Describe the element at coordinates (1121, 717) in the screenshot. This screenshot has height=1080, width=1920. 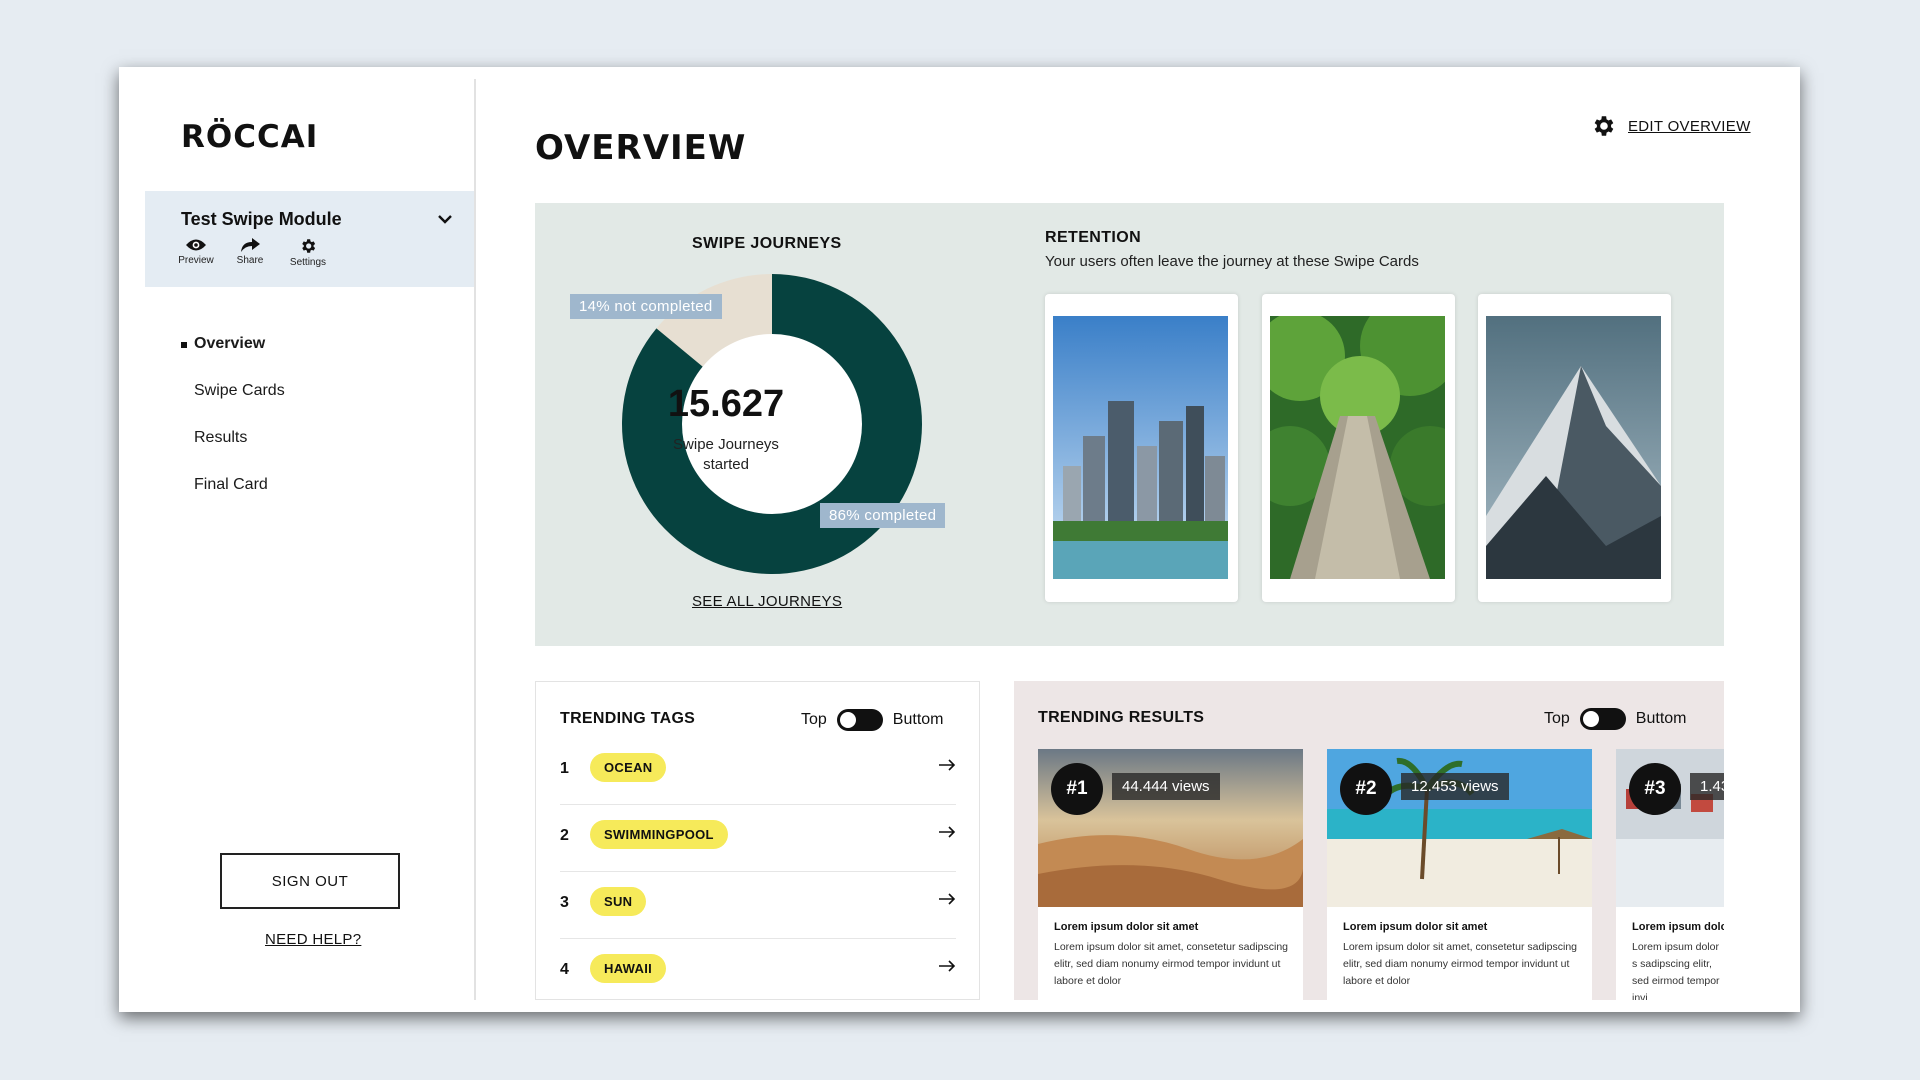
I see `trending-results-title: TRENDING RESULTS` at that location.